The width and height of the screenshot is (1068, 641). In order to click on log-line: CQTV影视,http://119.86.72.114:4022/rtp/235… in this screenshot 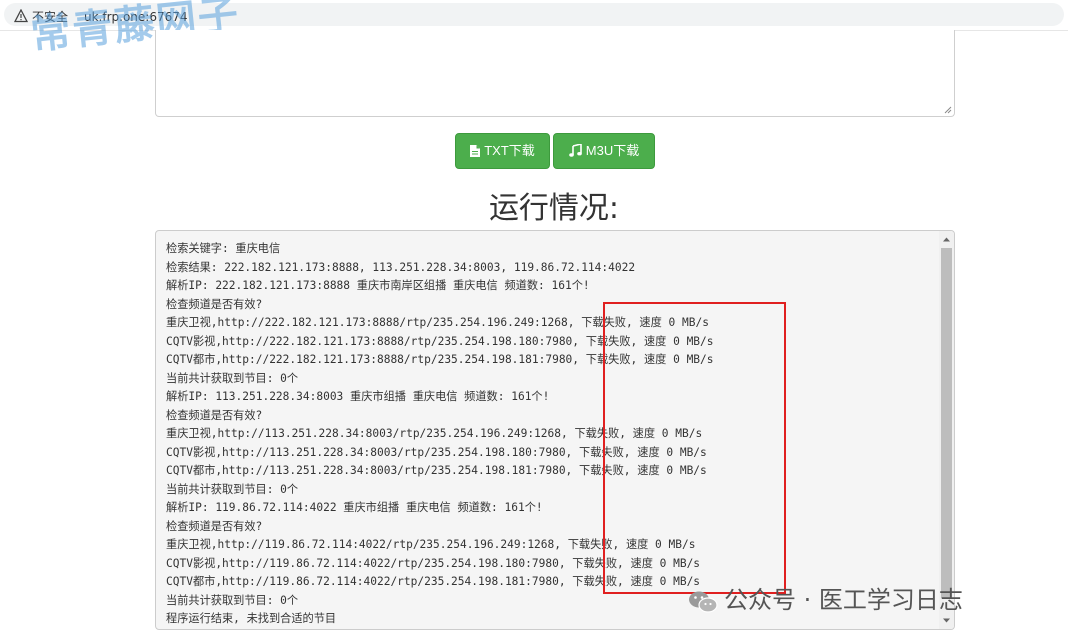, I will do `click(433, 563)`.